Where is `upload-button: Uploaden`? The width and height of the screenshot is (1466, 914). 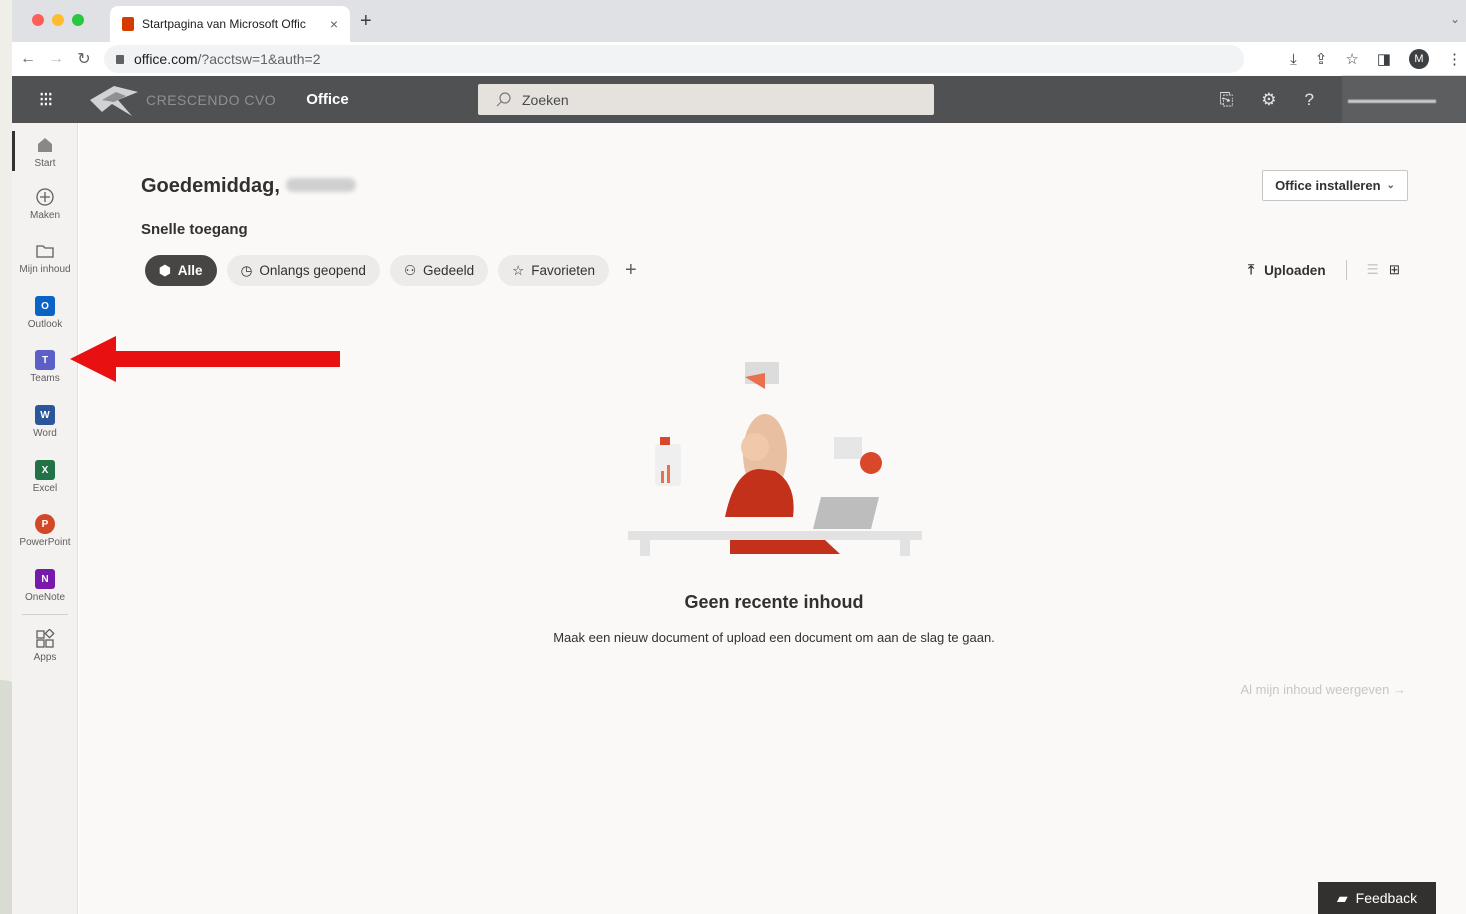 upload-button: Uploaden is located at coordinates (1295, 270).